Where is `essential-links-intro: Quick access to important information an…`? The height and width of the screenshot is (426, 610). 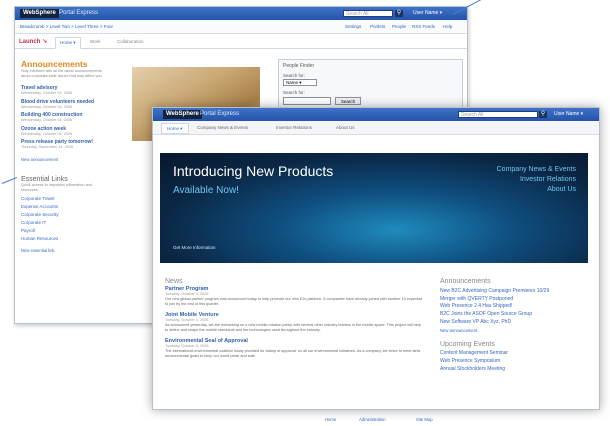 essential-links-intro: Quick access to important information an… is located at coordinates (56, 187).